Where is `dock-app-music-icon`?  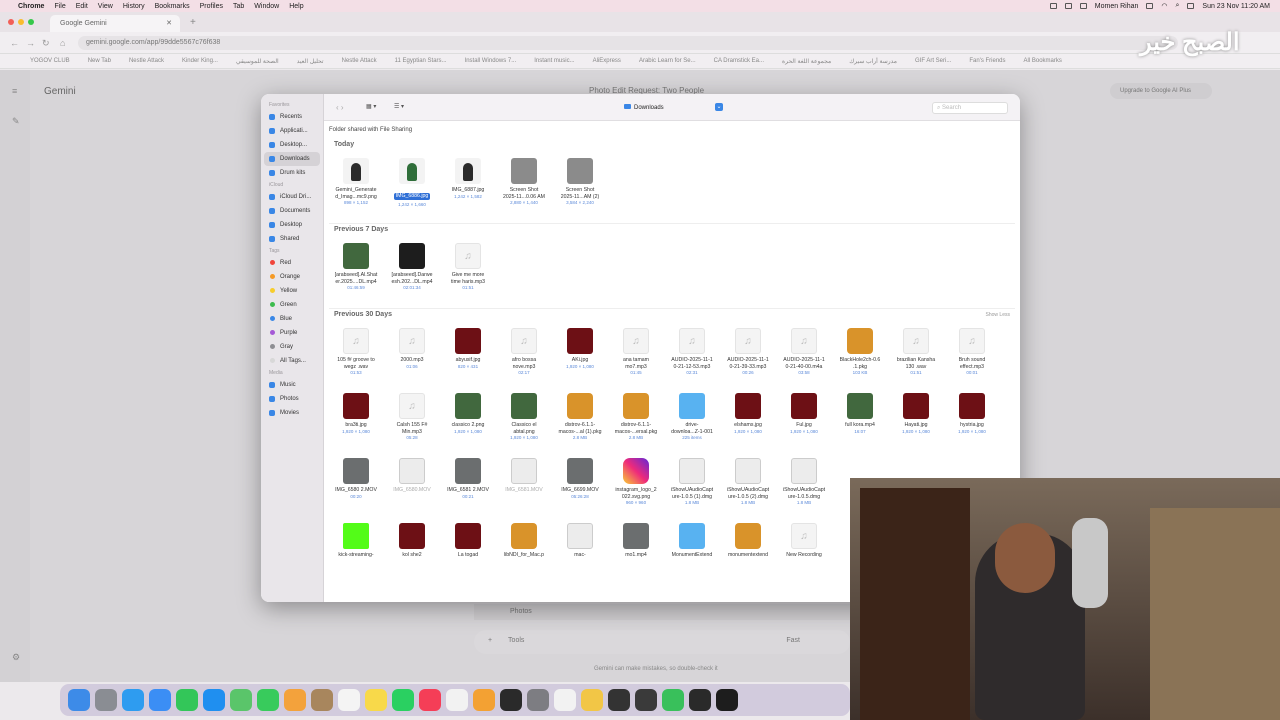 dock-app-music-icon is located at coordinates (430, 700).